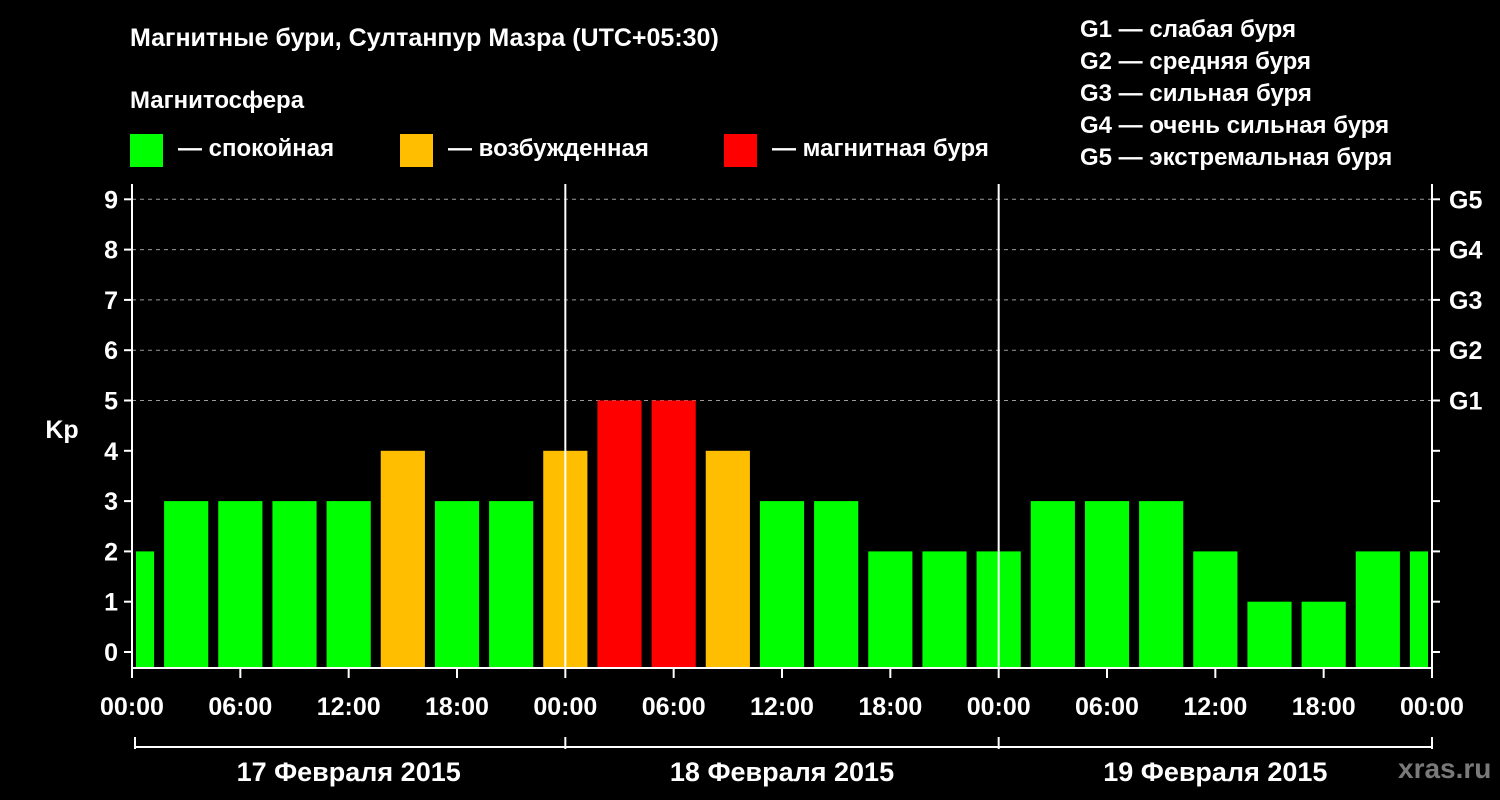 The image size is (1500, 800). What do you see at coordinates (1324, 707) in the screenshot?
I see `x-tick-label-11: 18:00` at bounding box center [1324, 707].